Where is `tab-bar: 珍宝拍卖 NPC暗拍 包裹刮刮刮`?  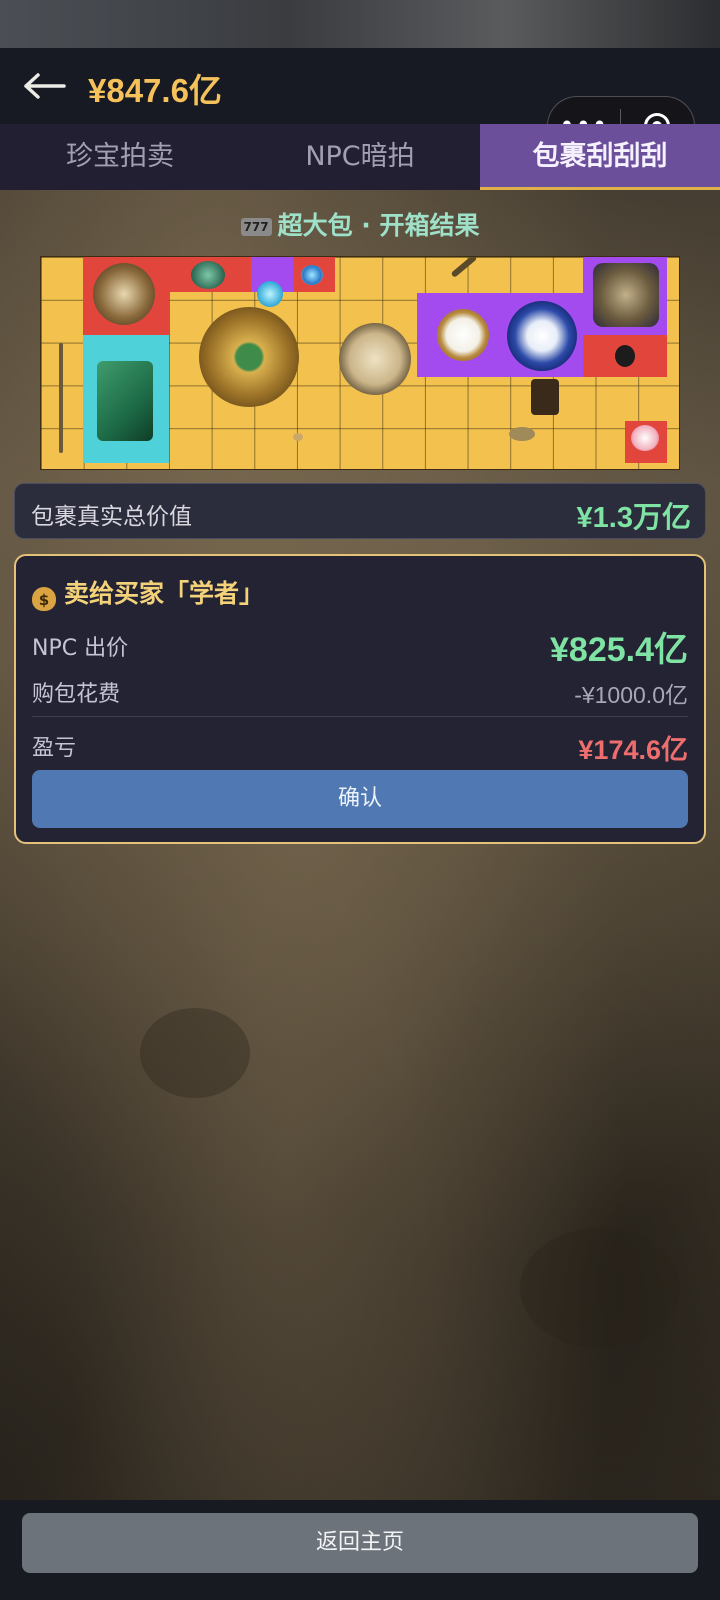
tab-bar: 珍宝拍卖 NPC暗拍 包裹刮刮刮 is located at coordinates (360, 157).